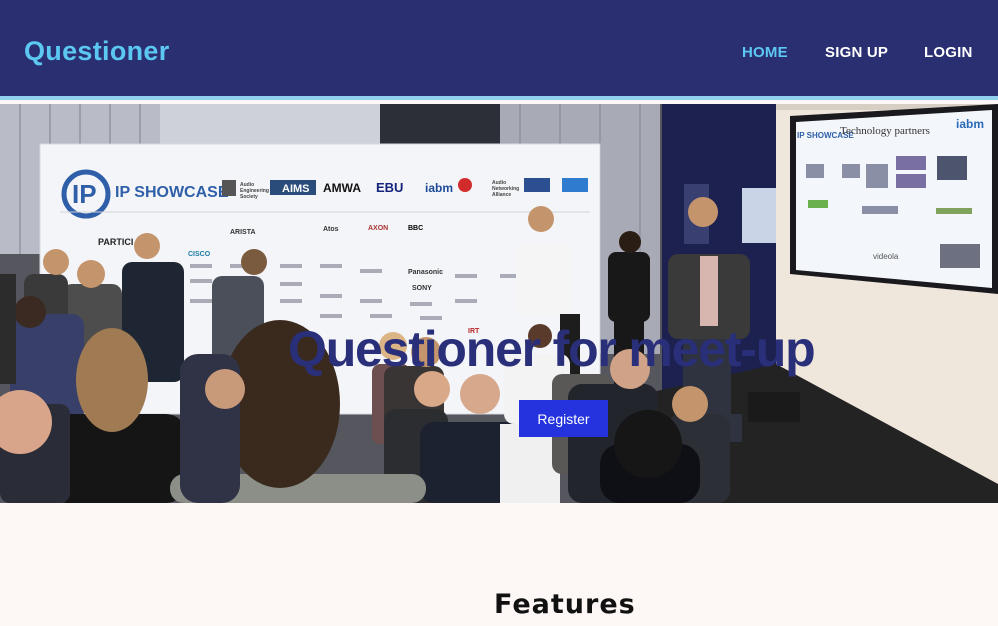  What do you see at coordinates (501, 195) in the screenshot?
I see `svg-text: Alliance` at bounding box center [501, 195].